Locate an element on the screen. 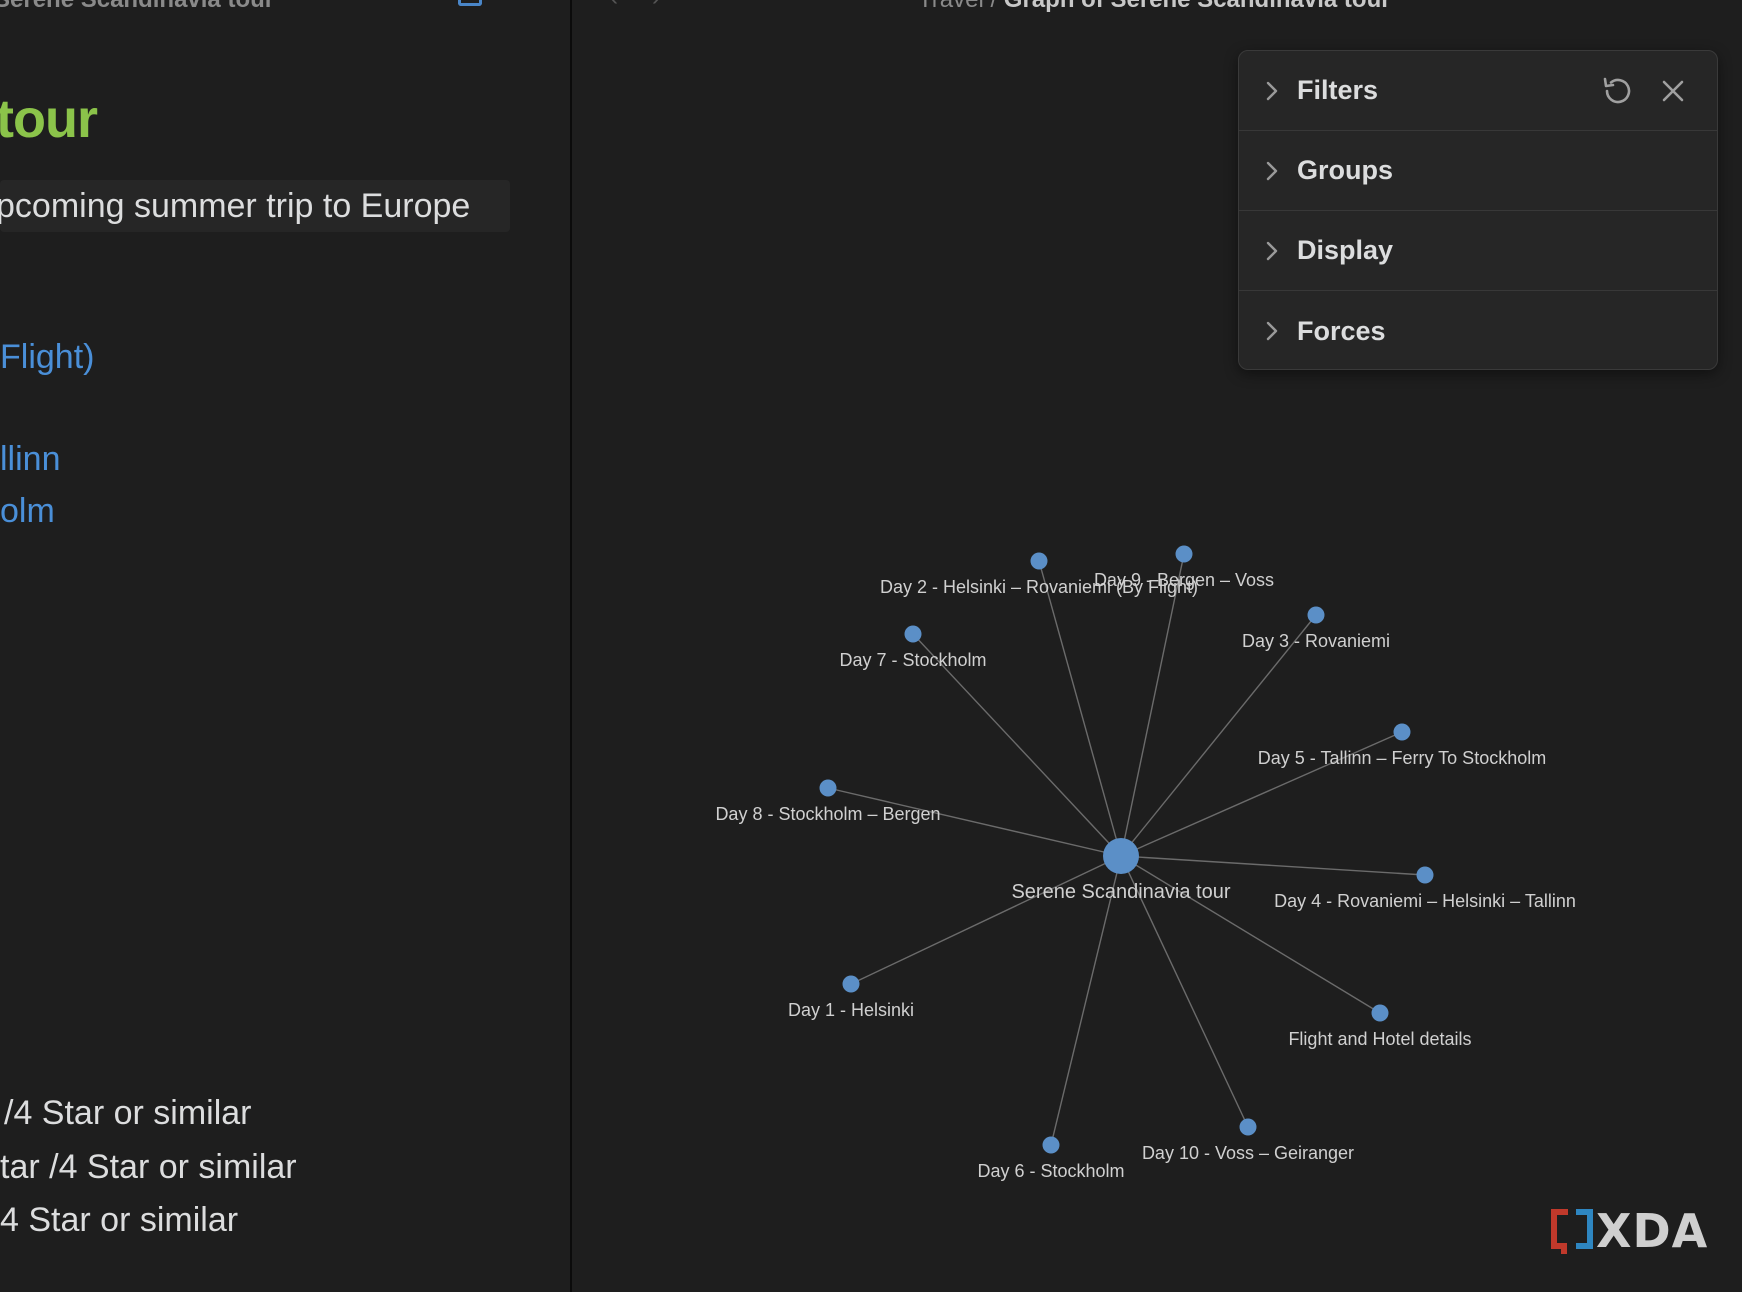  note-link-day2: Flight) is located at coordinates (47, 357).